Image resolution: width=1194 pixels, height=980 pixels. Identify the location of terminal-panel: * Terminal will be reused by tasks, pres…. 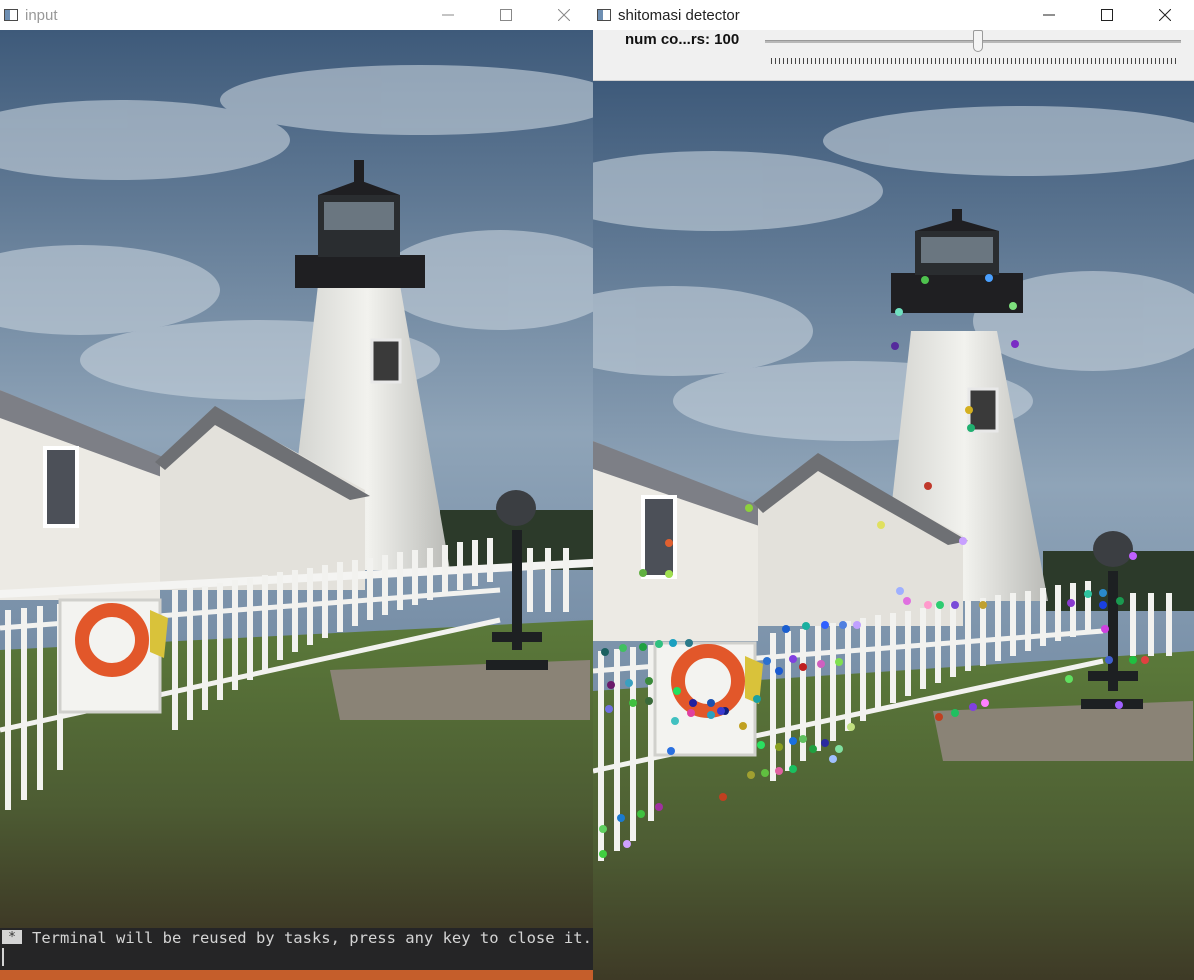
(296, 949).